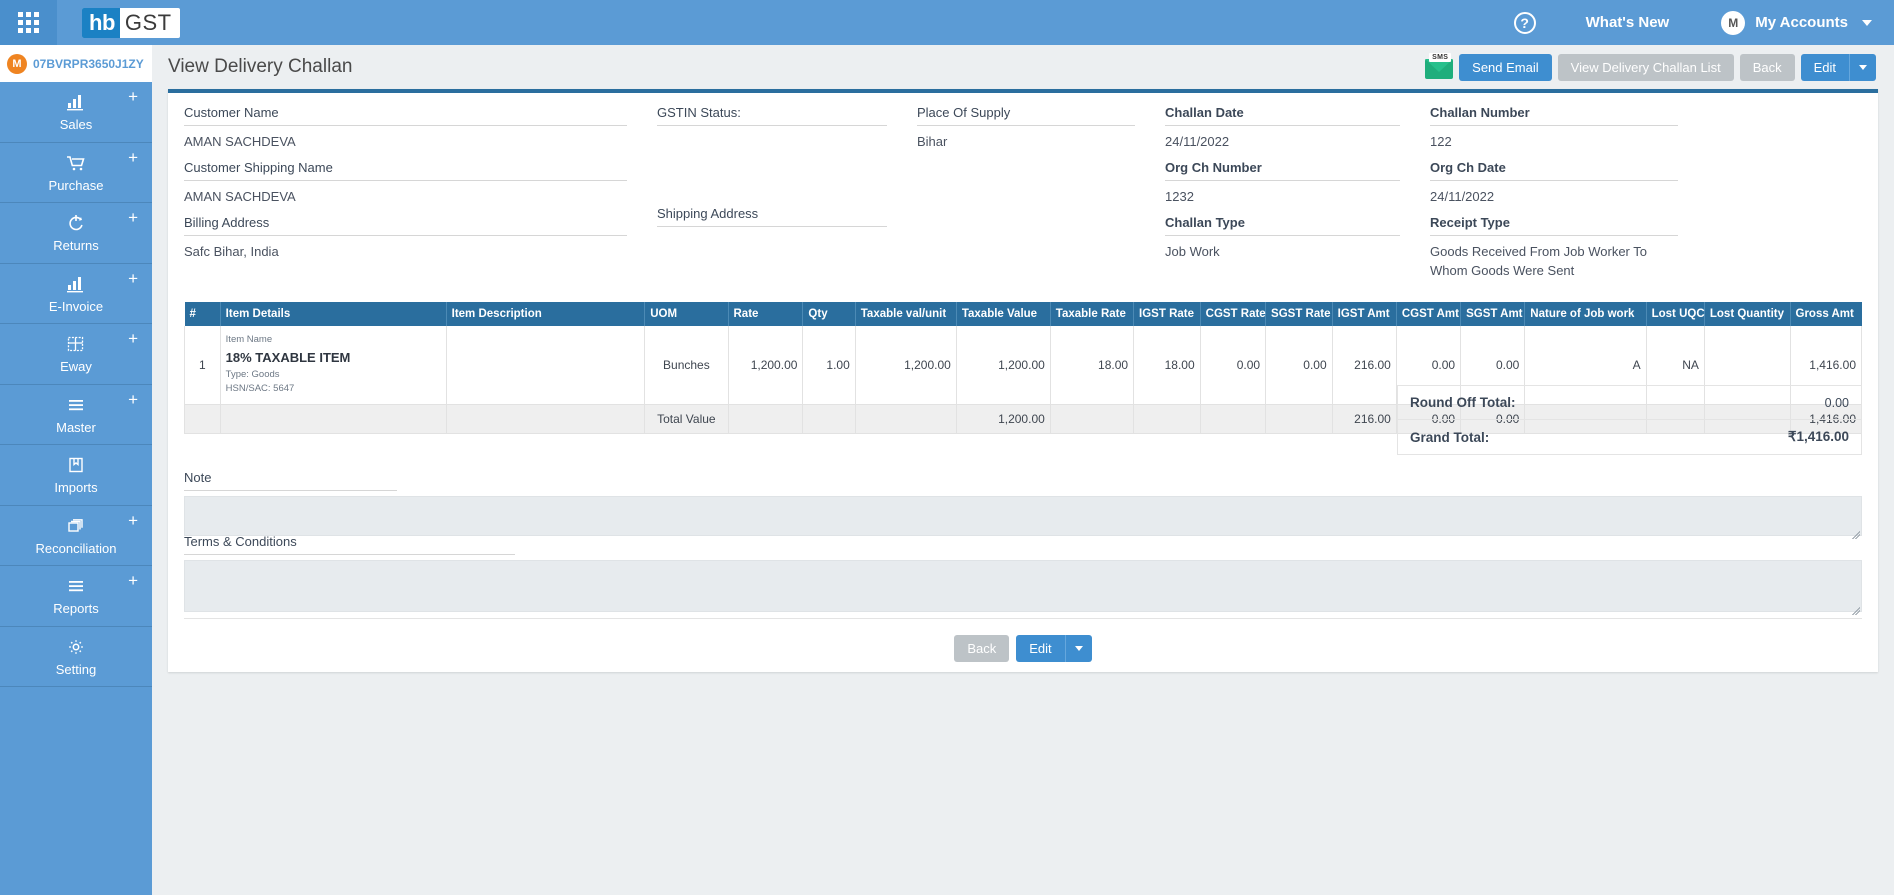  Describe the element at coordinates (405, 170) in the screenshot. I see `field-label: Customer Shipping Name` at that location.